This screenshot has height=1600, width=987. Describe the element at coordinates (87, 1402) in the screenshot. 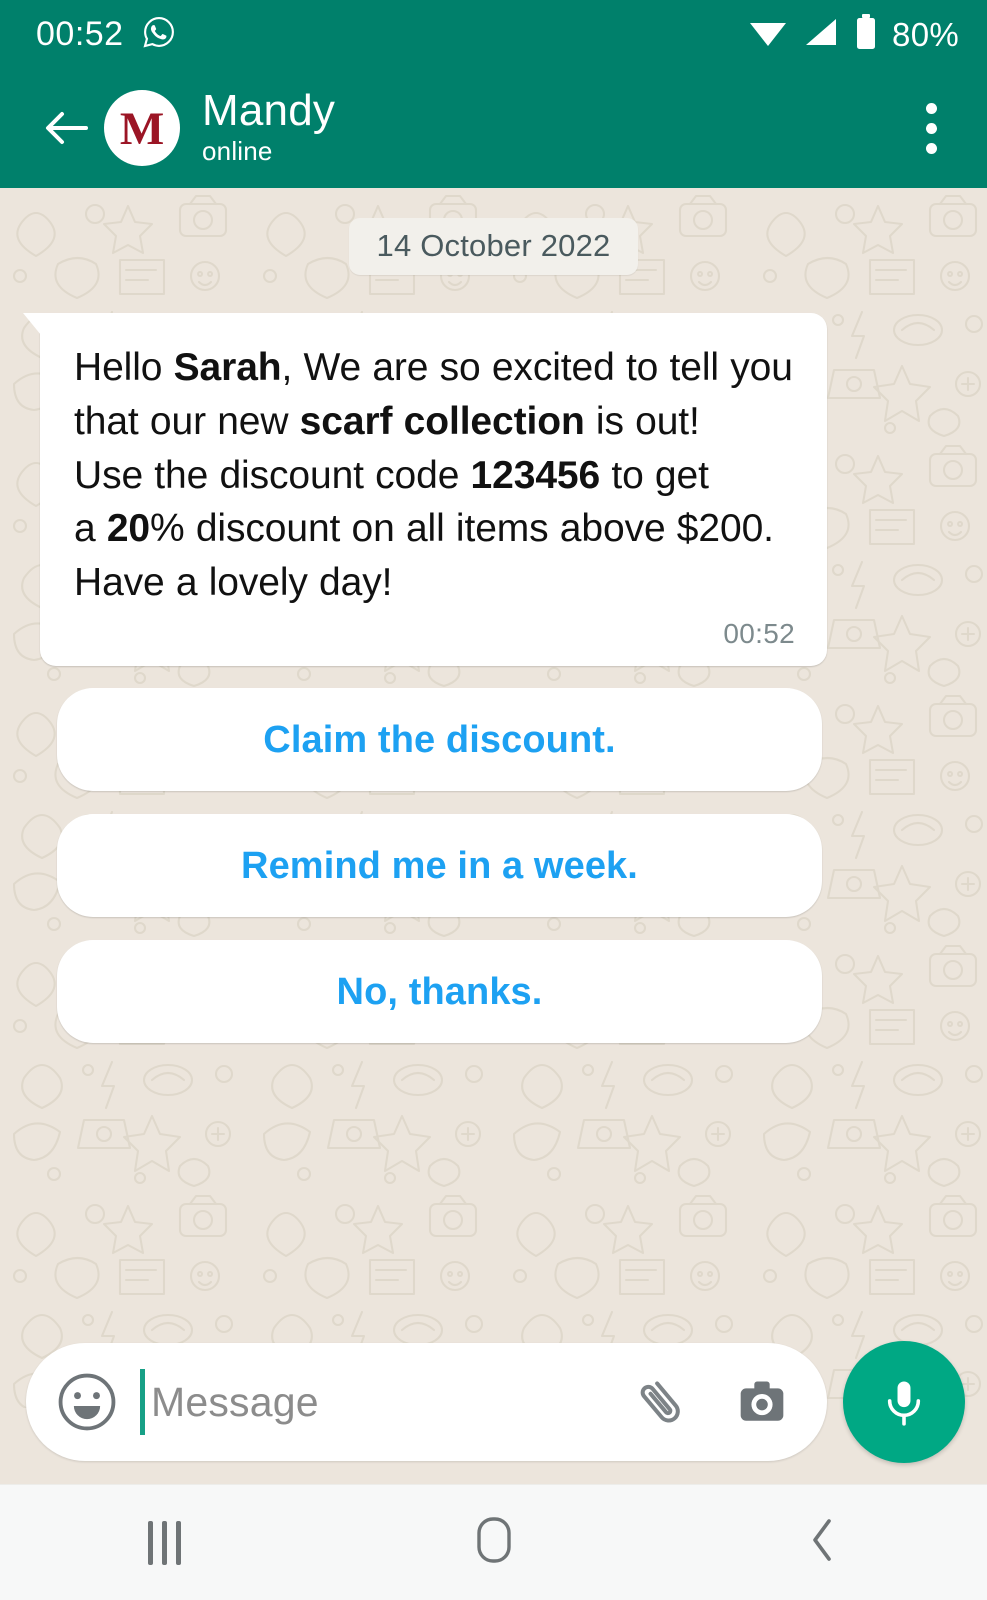

I see `emoji-smiley-icon` at that location.